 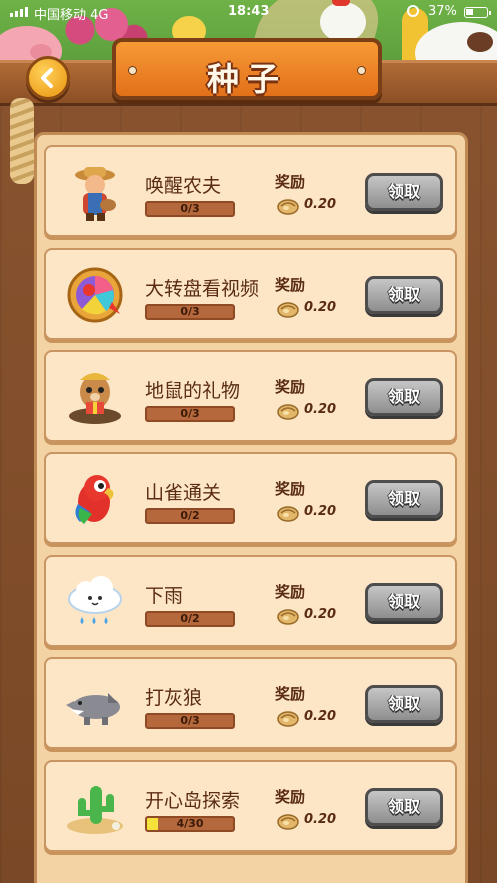 I want to click on wheel-icon, so click(x=95, y=295).